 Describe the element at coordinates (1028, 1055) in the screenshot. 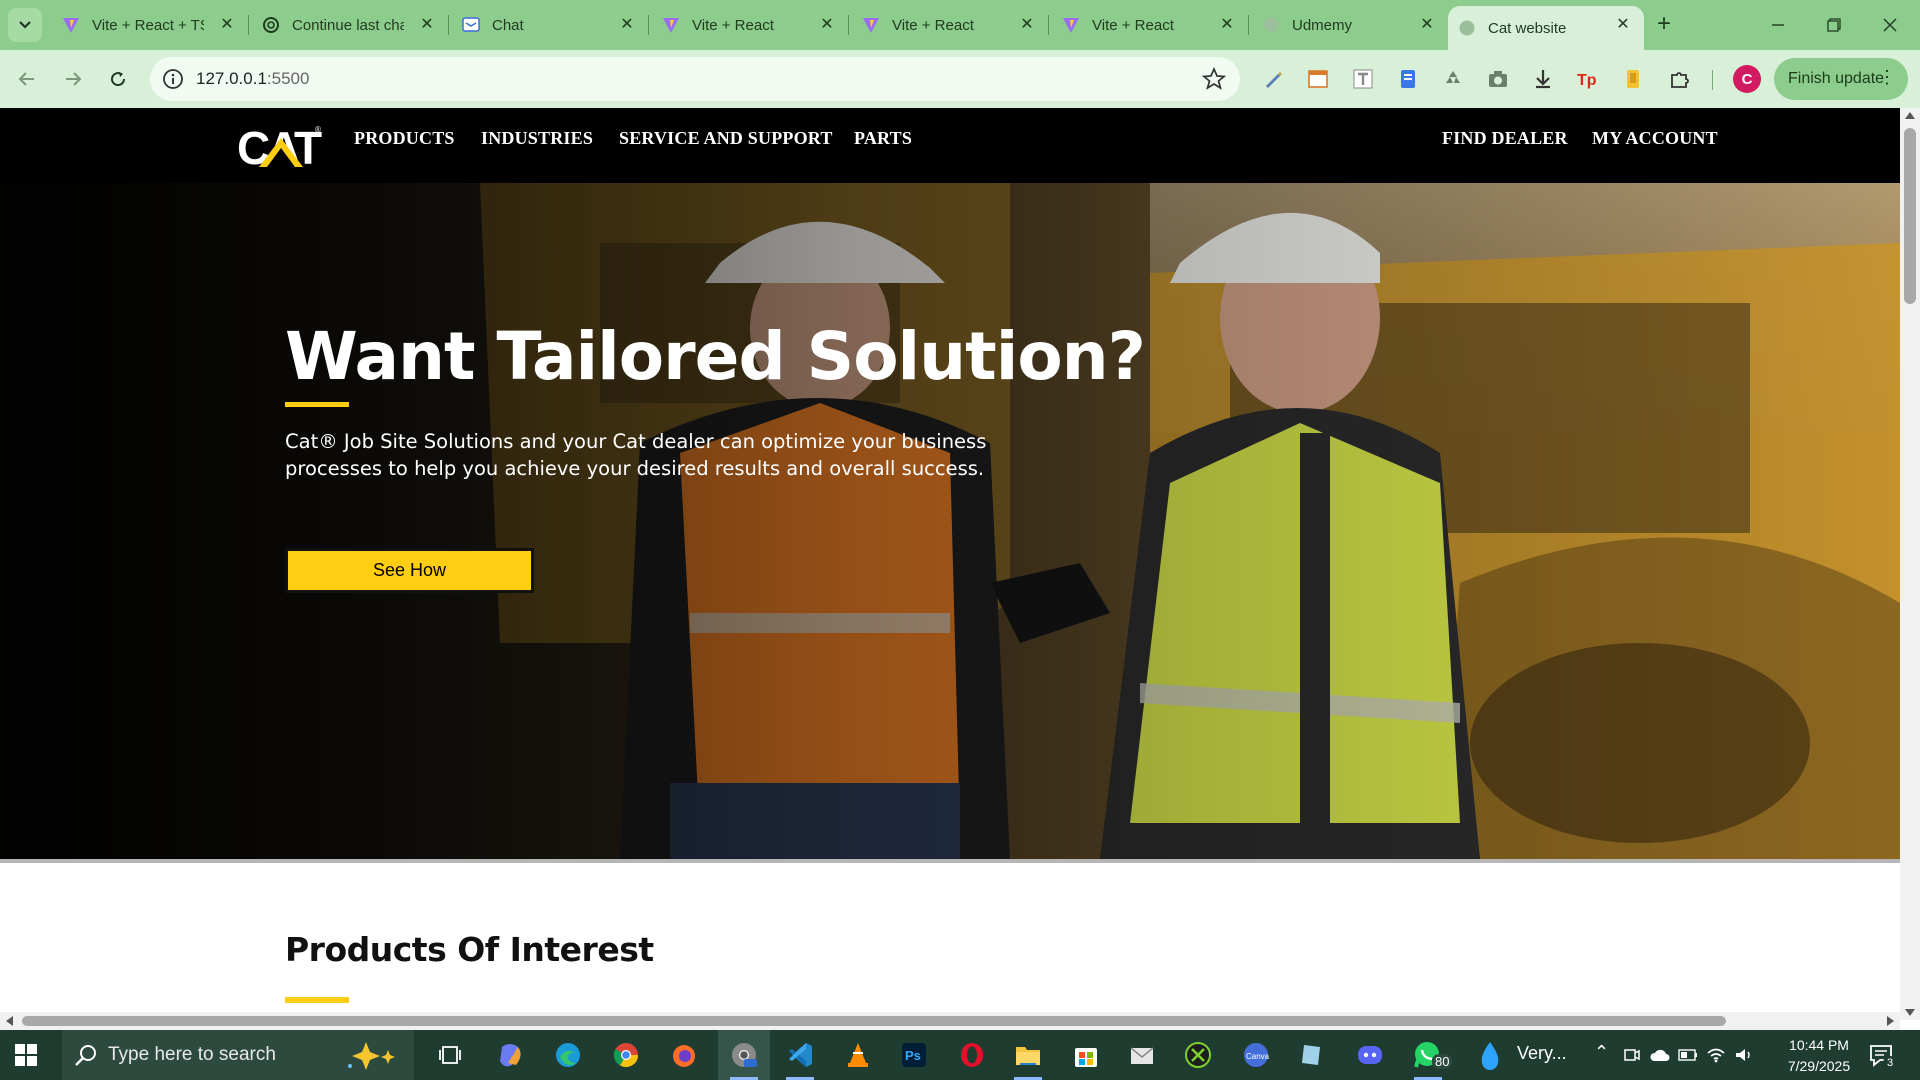

I see `file-explorer-icon` at that location.